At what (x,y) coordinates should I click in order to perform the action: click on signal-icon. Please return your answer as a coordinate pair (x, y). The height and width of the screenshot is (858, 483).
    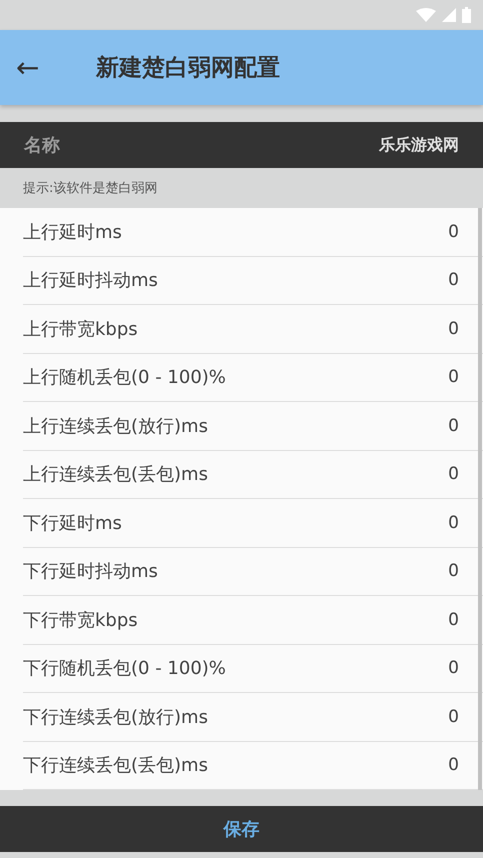
    Looking at the image, I should click on (449, 15).